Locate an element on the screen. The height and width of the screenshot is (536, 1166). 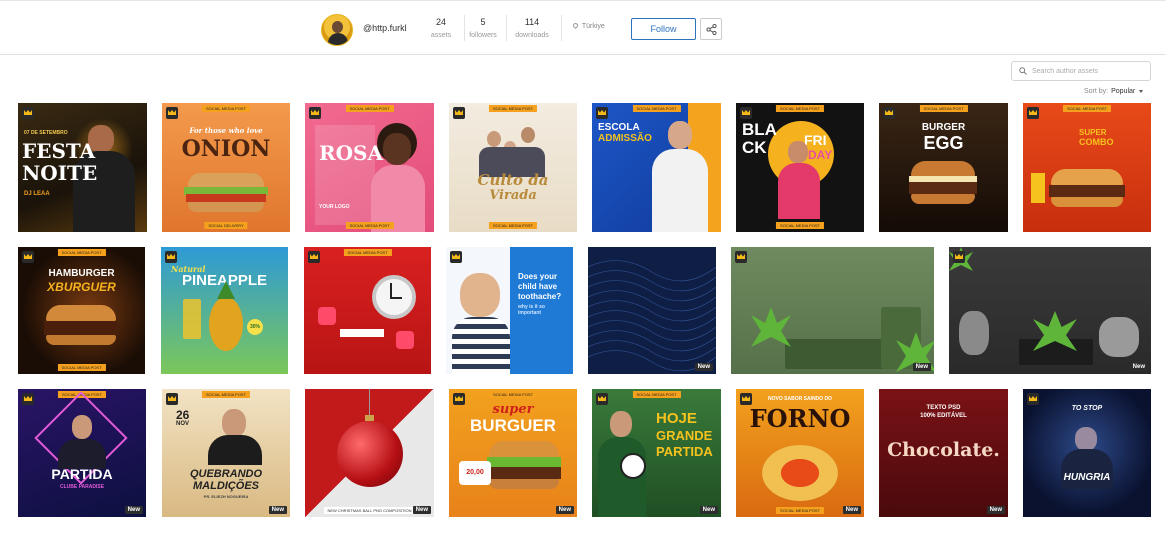
thumb-title: MALDIÇÕES is located at coordinates (226, 486).